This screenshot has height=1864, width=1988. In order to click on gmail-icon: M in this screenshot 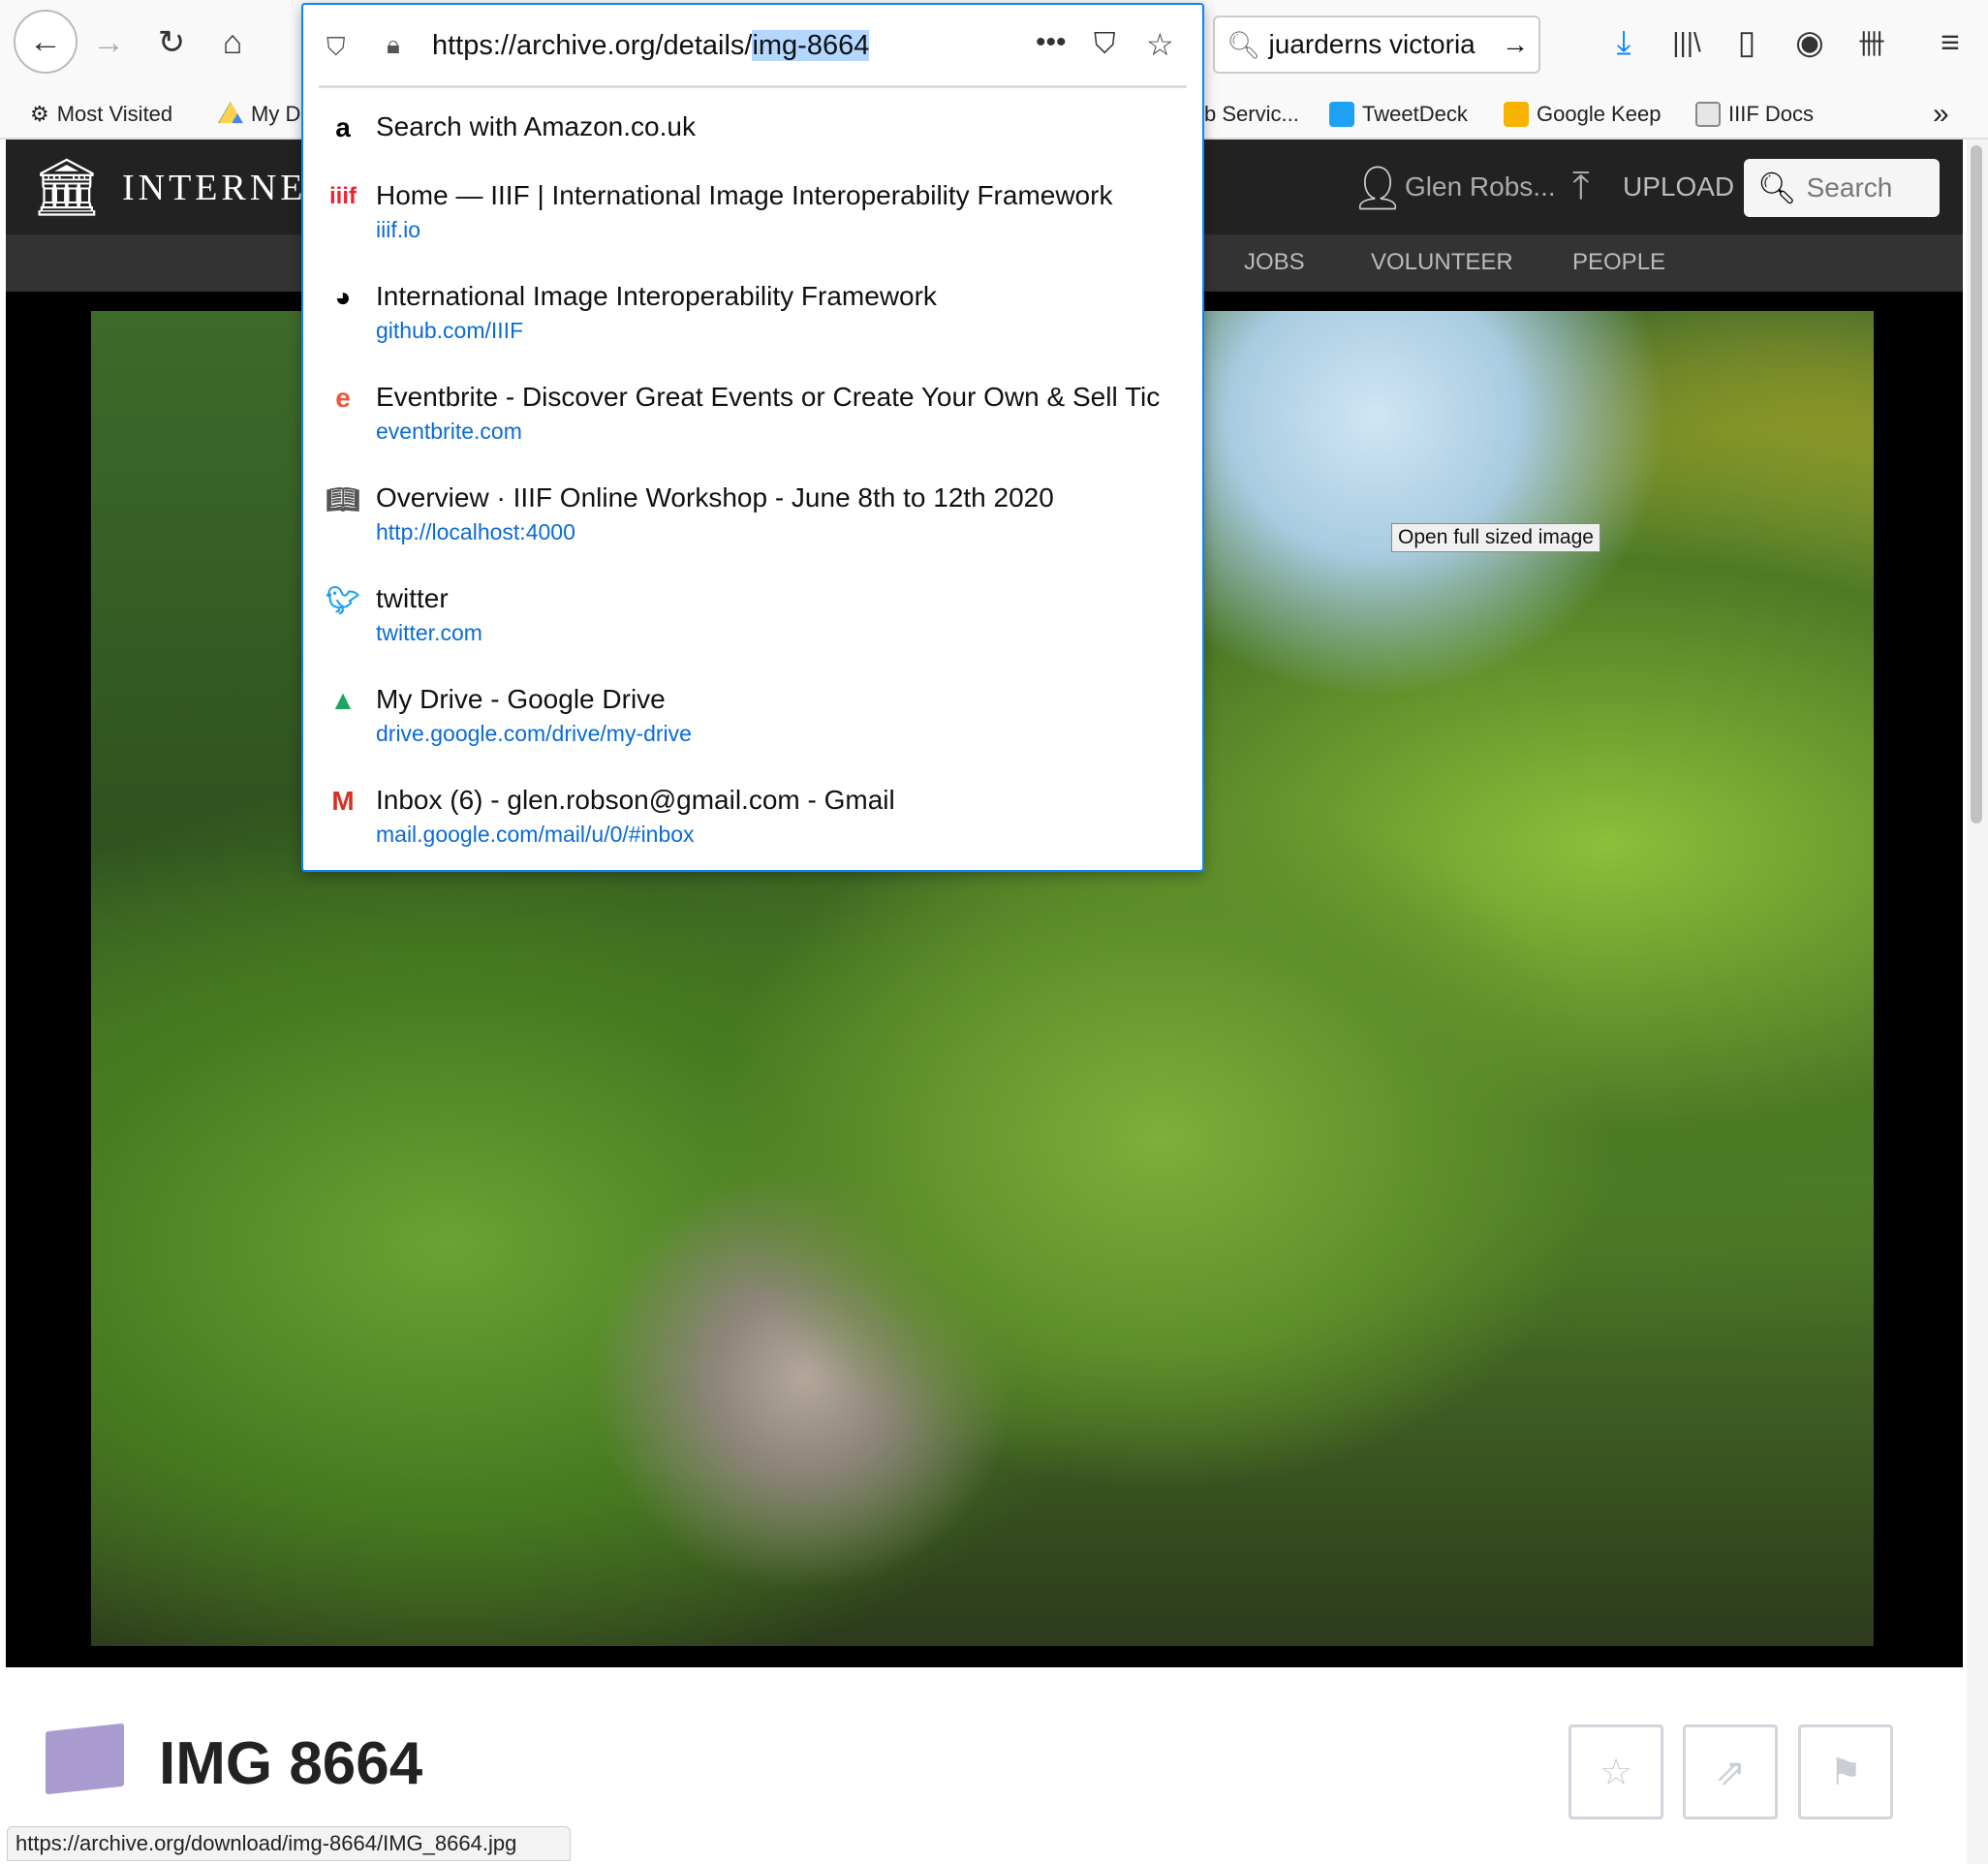, I will do `click(343, 801)`.